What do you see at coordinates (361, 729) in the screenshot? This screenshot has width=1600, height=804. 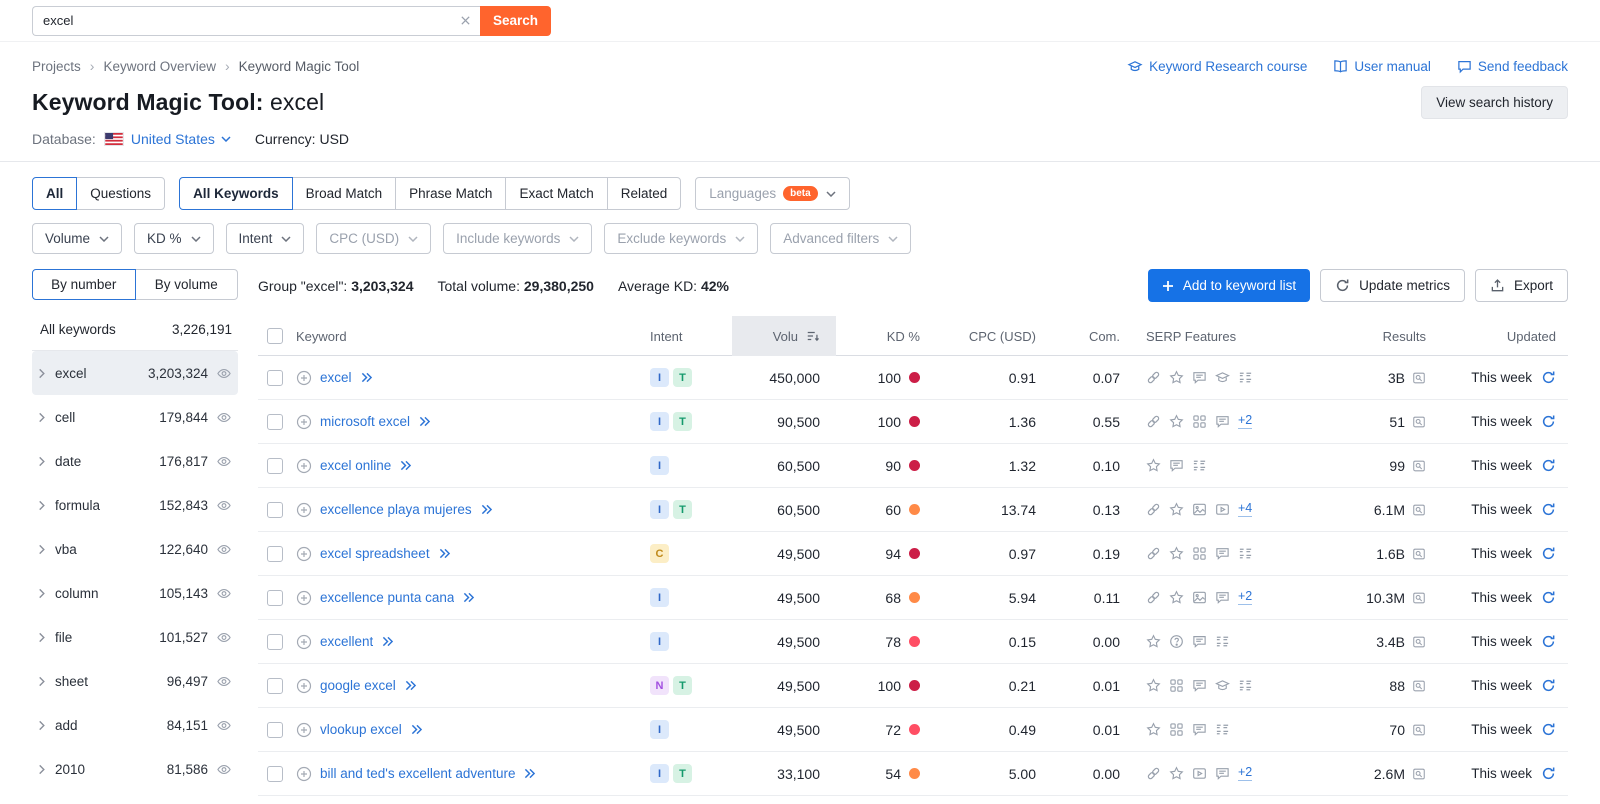 I see `keyword-link: vlookup excel` at bounding box center [361, 729].